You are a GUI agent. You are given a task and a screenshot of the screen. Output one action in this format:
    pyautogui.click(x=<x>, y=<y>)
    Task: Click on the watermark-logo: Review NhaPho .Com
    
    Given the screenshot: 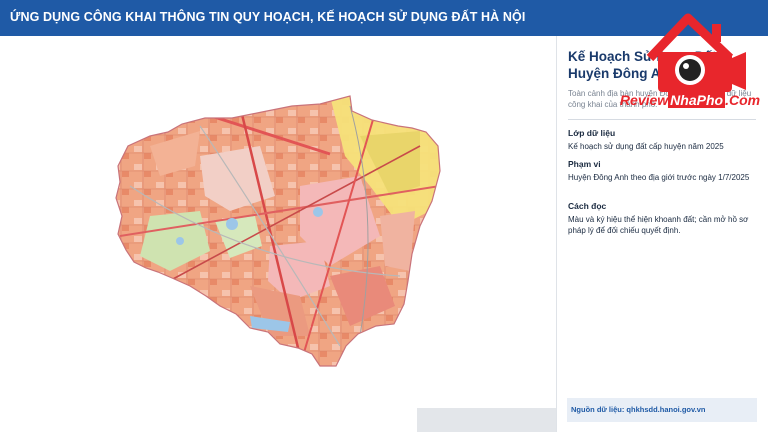 What is the action you would take?
    pyautogui.click(x=690, y=62)
    